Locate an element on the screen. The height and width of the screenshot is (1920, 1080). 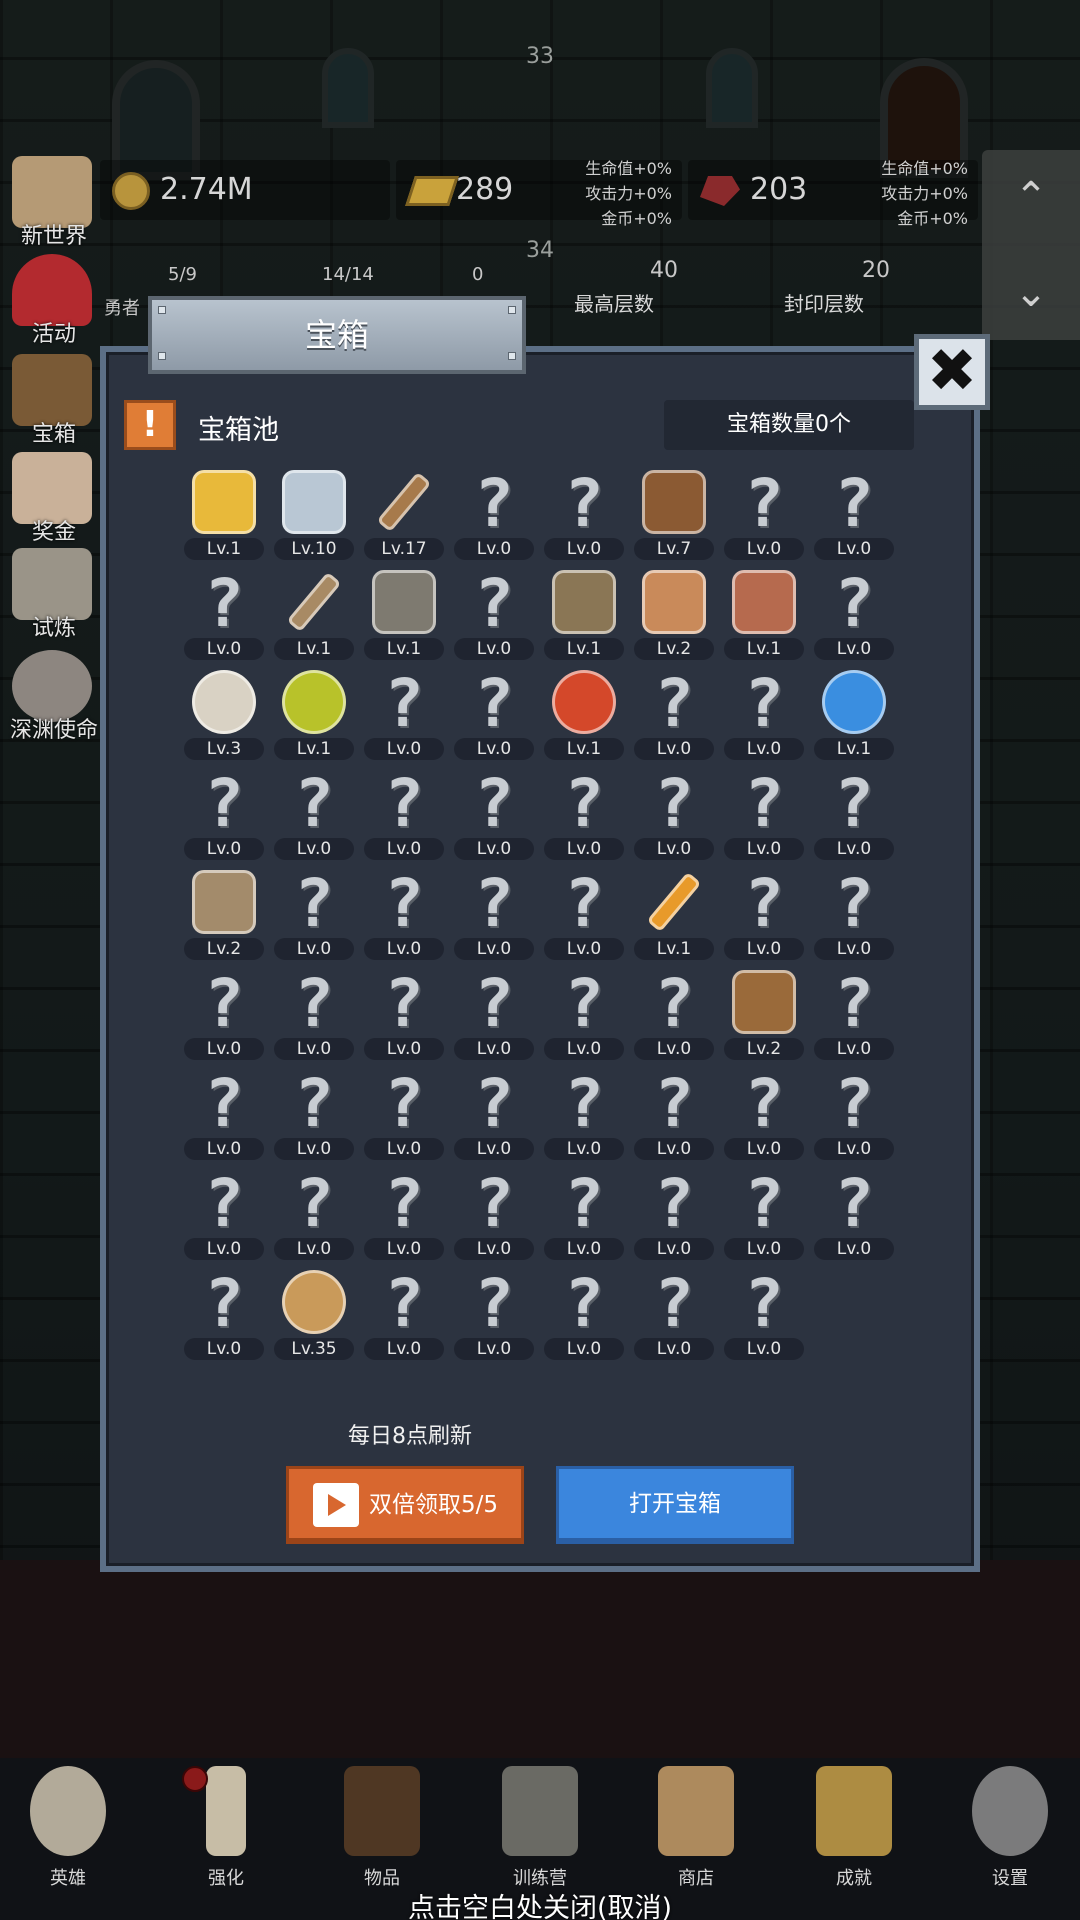
nav-tab: 英雄 is located at coordinates (68, 1830).